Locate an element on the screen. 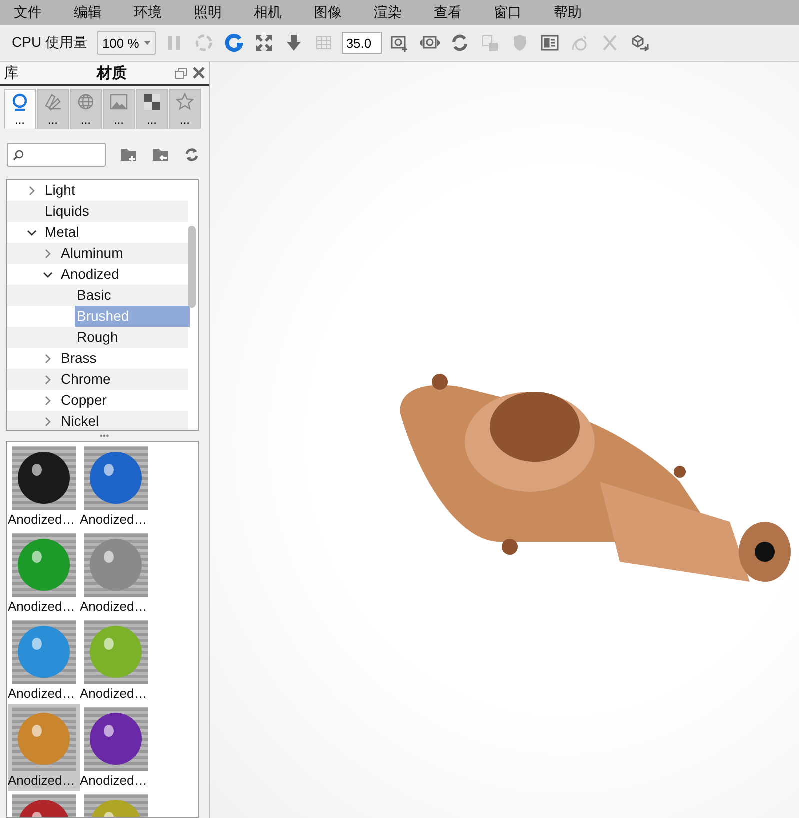 This screenshot has width=799, height=818. menu-item: 帮助 is located at coordinates (568, 13).